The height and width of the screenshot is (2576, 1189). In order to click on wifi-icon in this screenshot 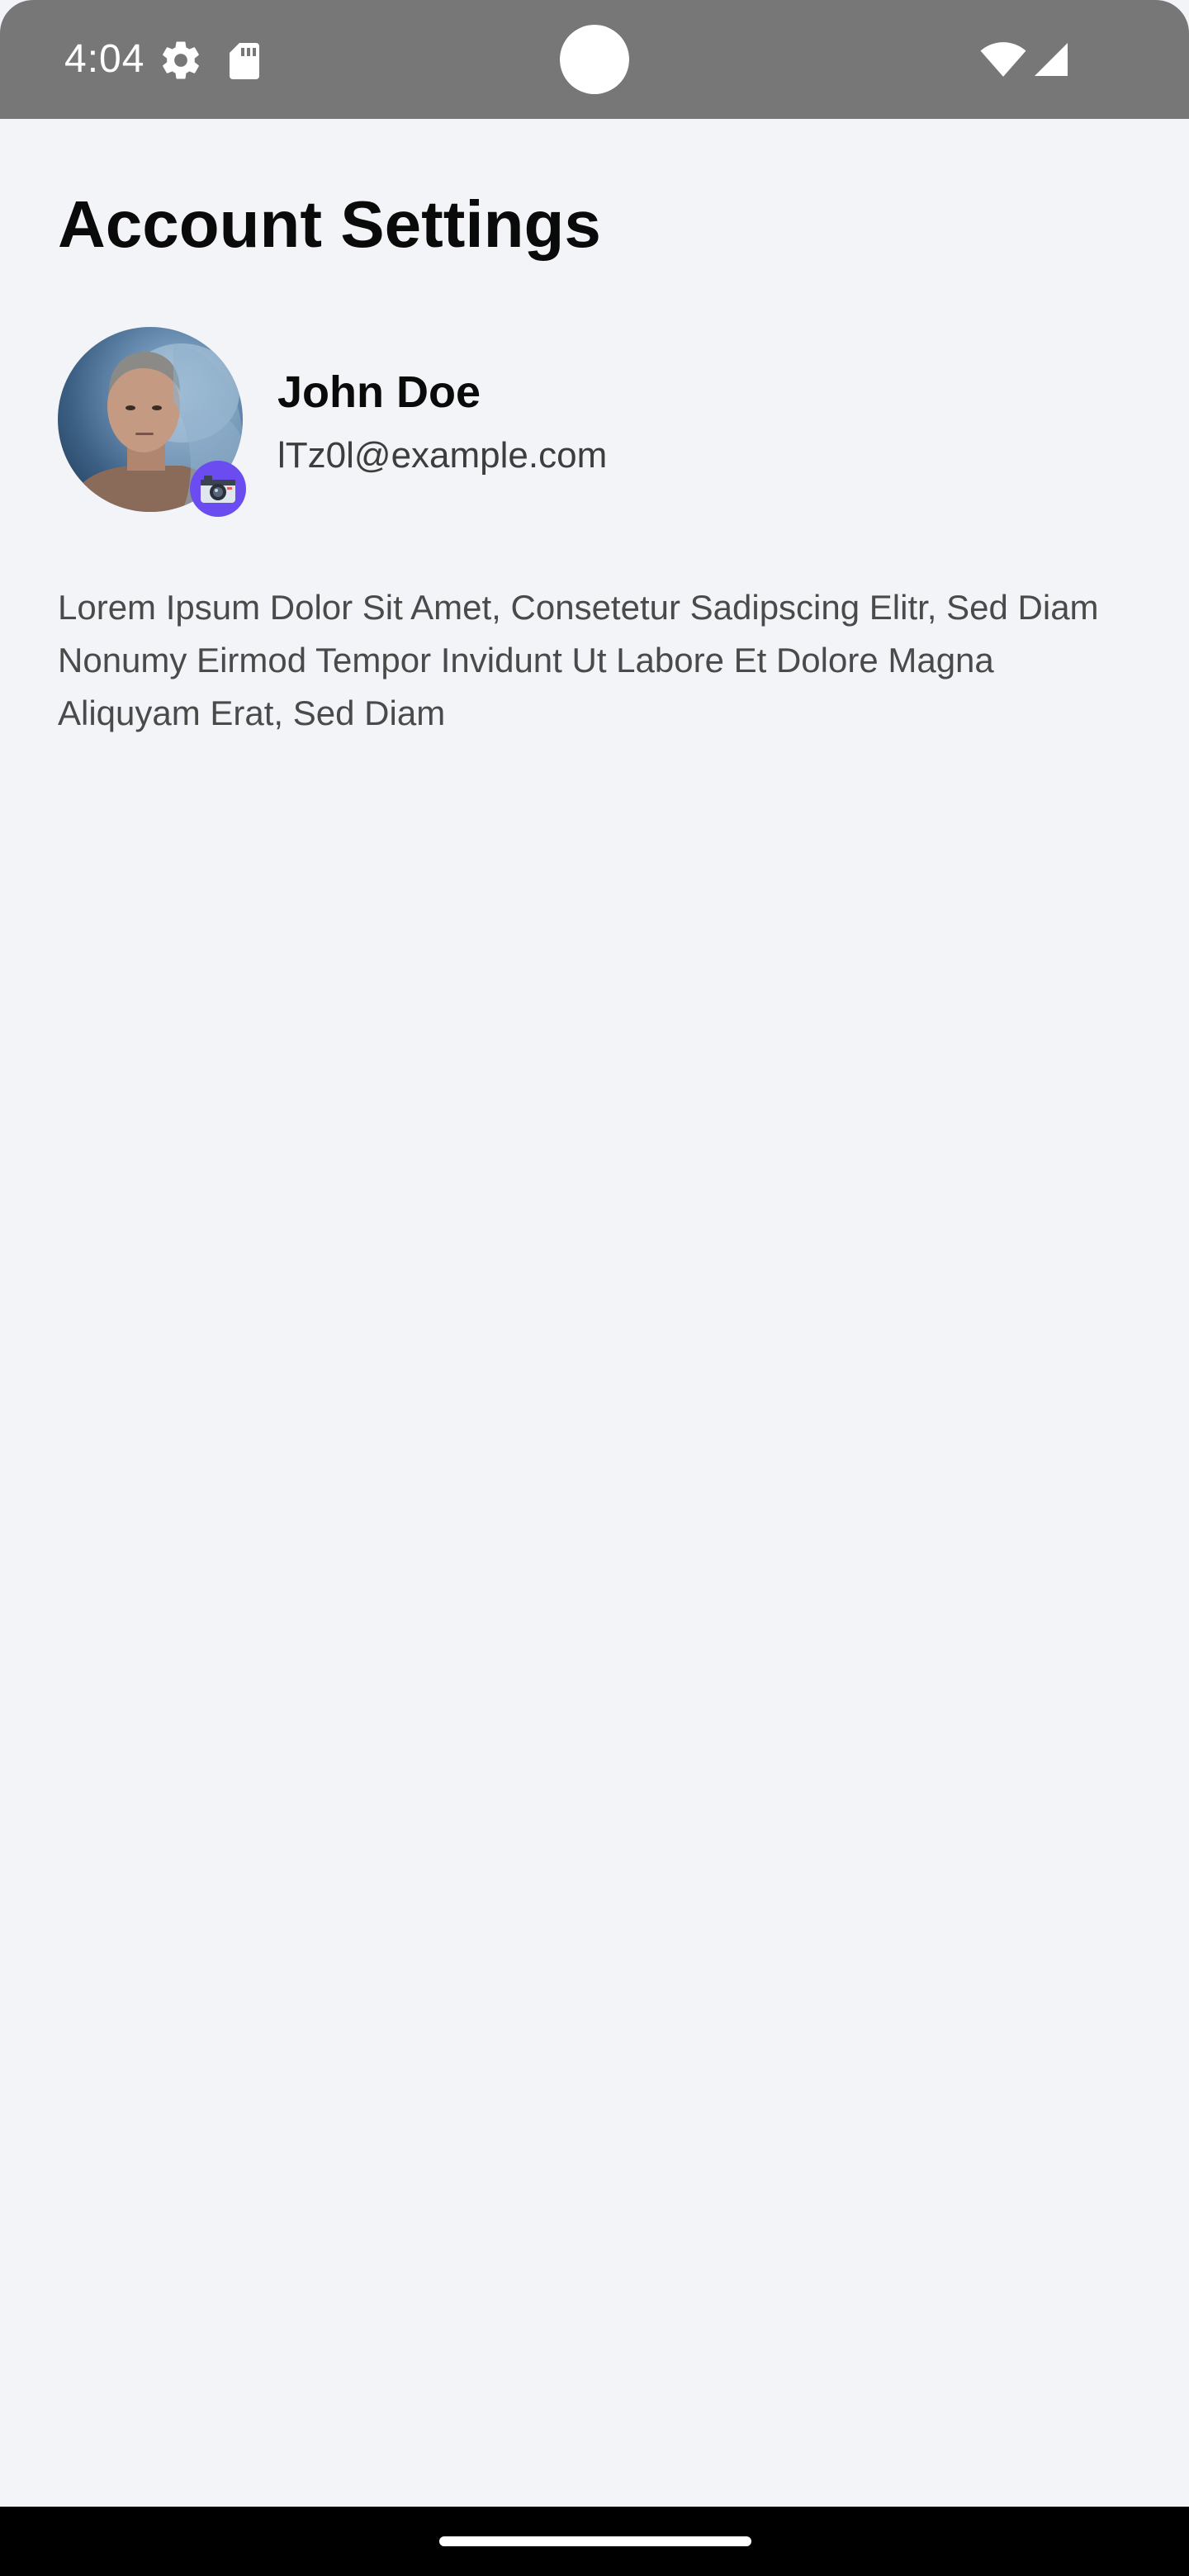, I will do `click(1003, 59)`.